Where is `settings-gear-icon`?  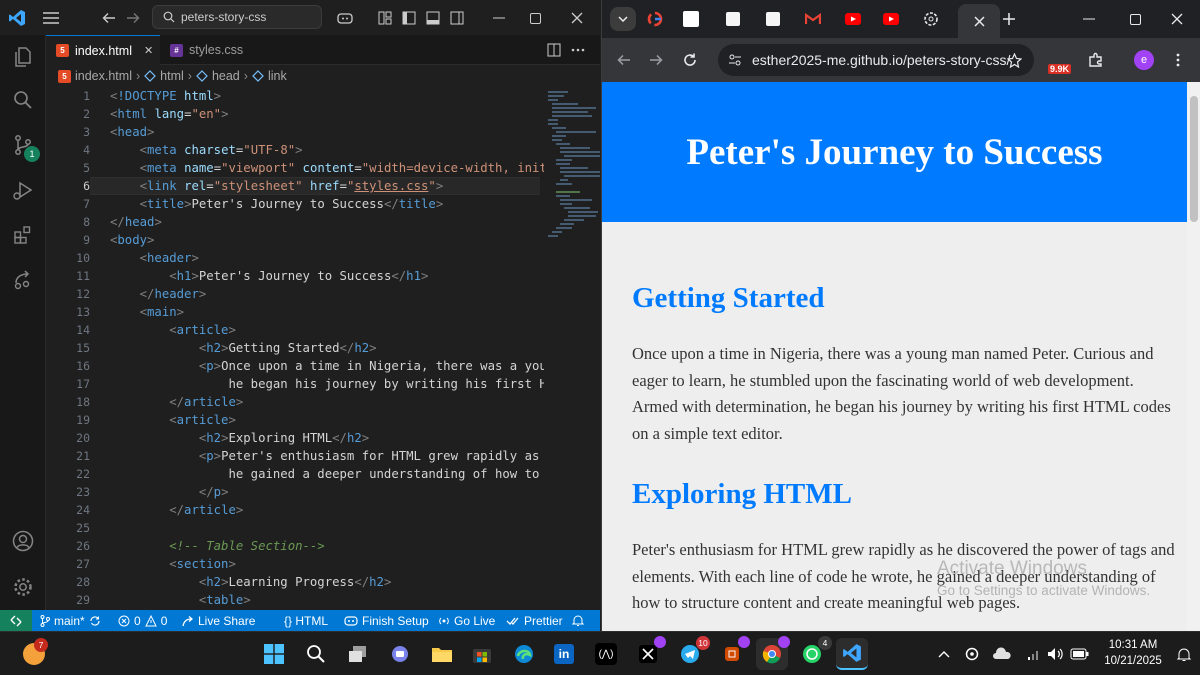
settings-gear-icon is located at coordinates (23, 587).